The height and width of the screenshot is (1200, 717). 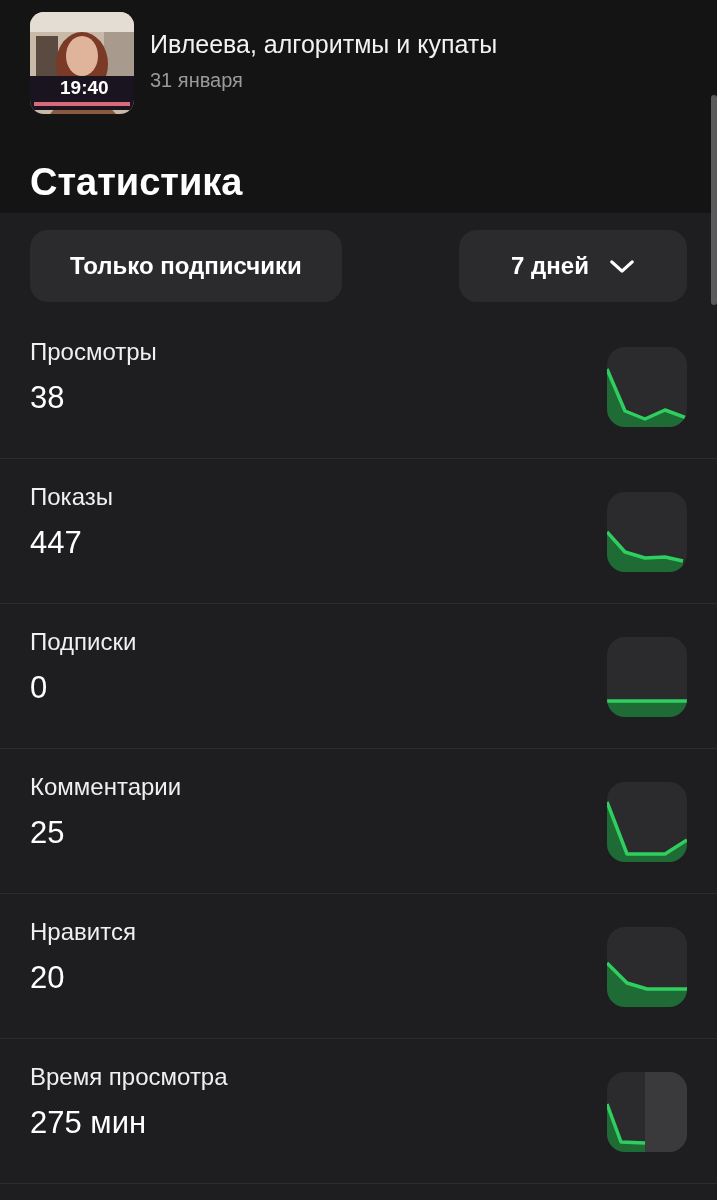 What do you see at coordinates (89, 1123) in the screenshot?
I see `metric-value: 275 мин` at bounding box center [89, 1123].